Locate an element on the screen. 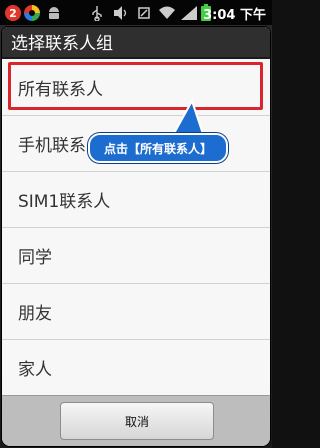  list-item-label: 所有联系人 is located at coordinates (60, 90).